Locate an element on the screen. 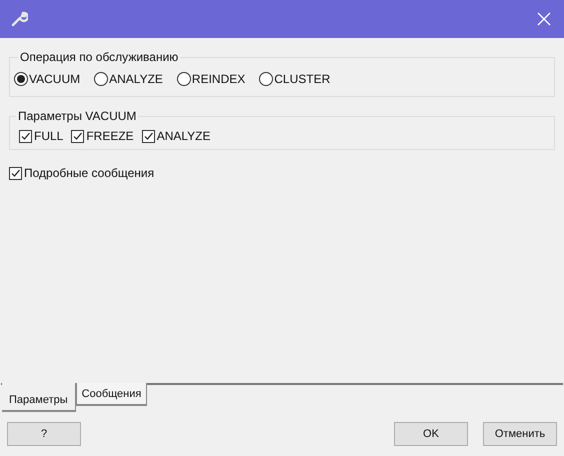  tab: Параметры is located at coordinates (39, 397).